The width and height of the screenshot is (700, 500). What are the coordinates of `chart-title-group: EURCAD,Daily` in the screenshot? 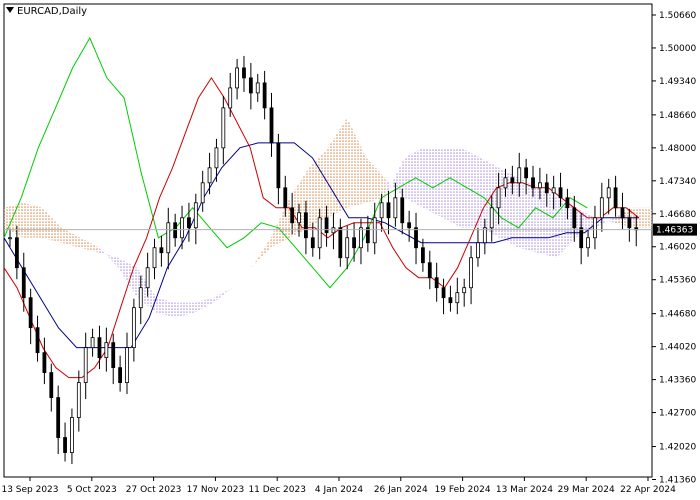 It's located at (46, 11).